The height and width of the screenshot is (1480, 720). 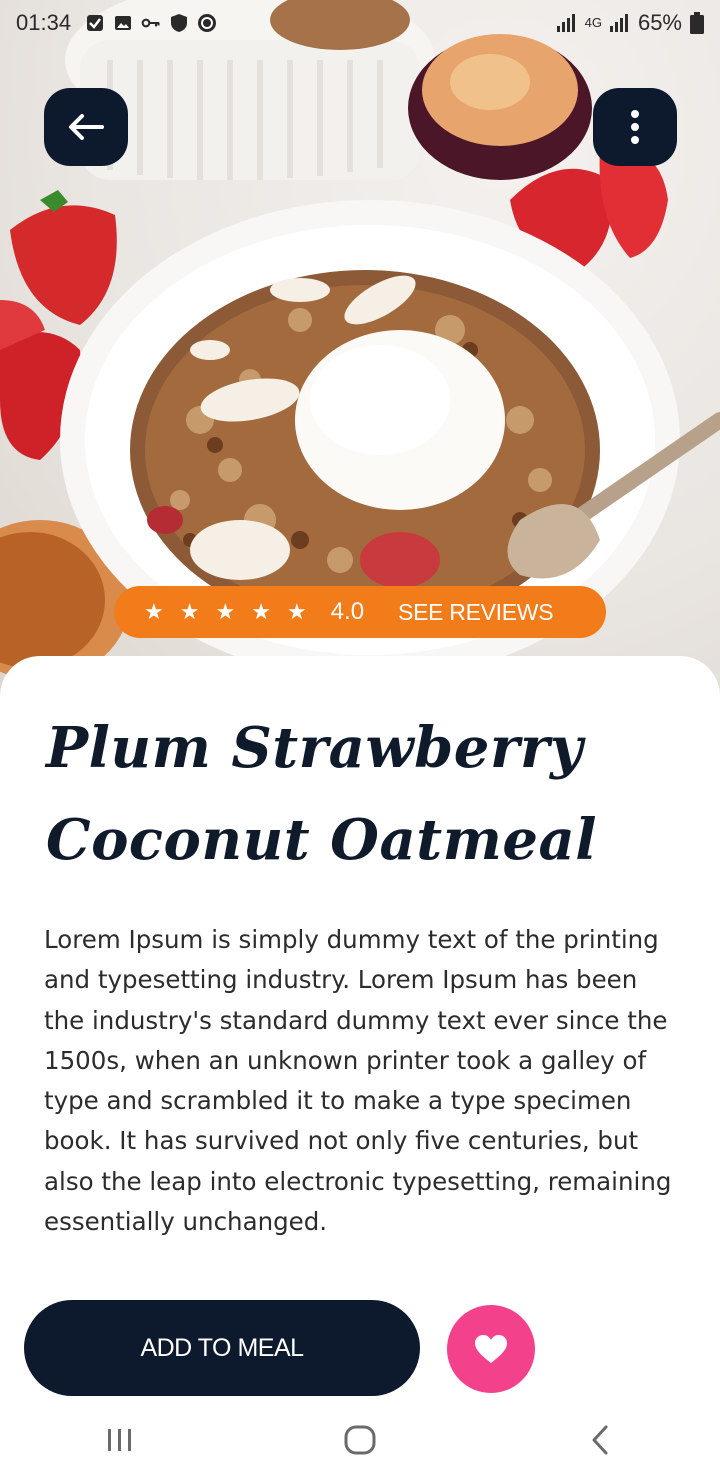 I want to click on recent-apps-button, so click(x=120, y=1440).